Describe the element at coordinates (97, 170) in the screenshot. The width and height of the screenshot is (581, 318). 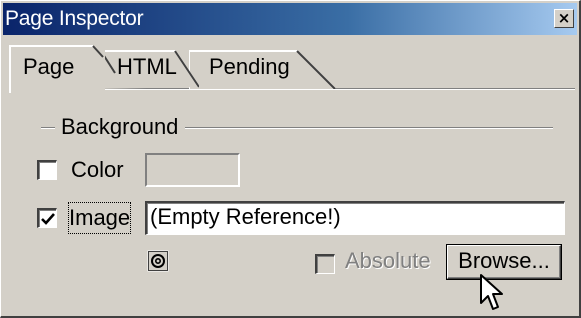
I see `color-label: Color` at that location.